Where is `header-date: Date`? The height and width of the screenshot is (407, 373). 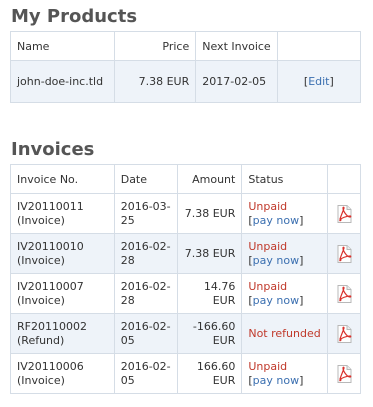
header-date: Date is located at coordinates (146, 179).